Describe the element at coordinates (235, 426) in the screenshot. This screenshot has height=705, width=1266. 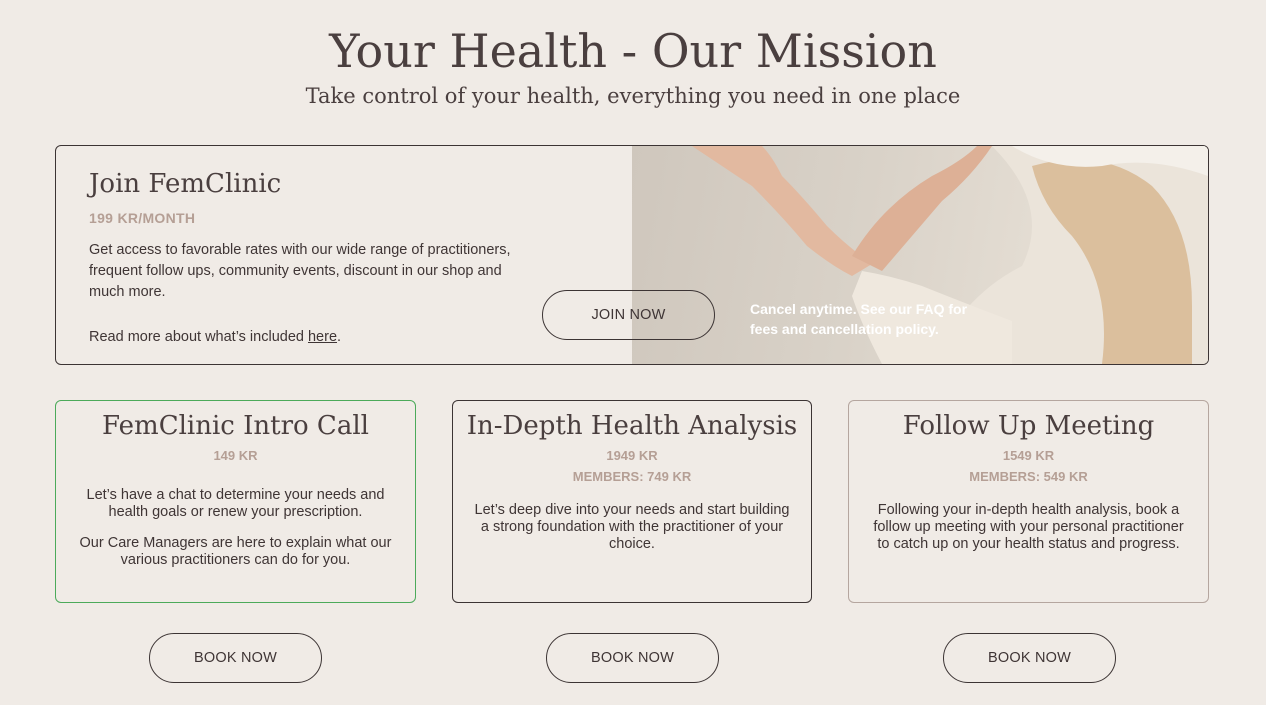
I see `service-title: FemClinic Intro Call` at that location.